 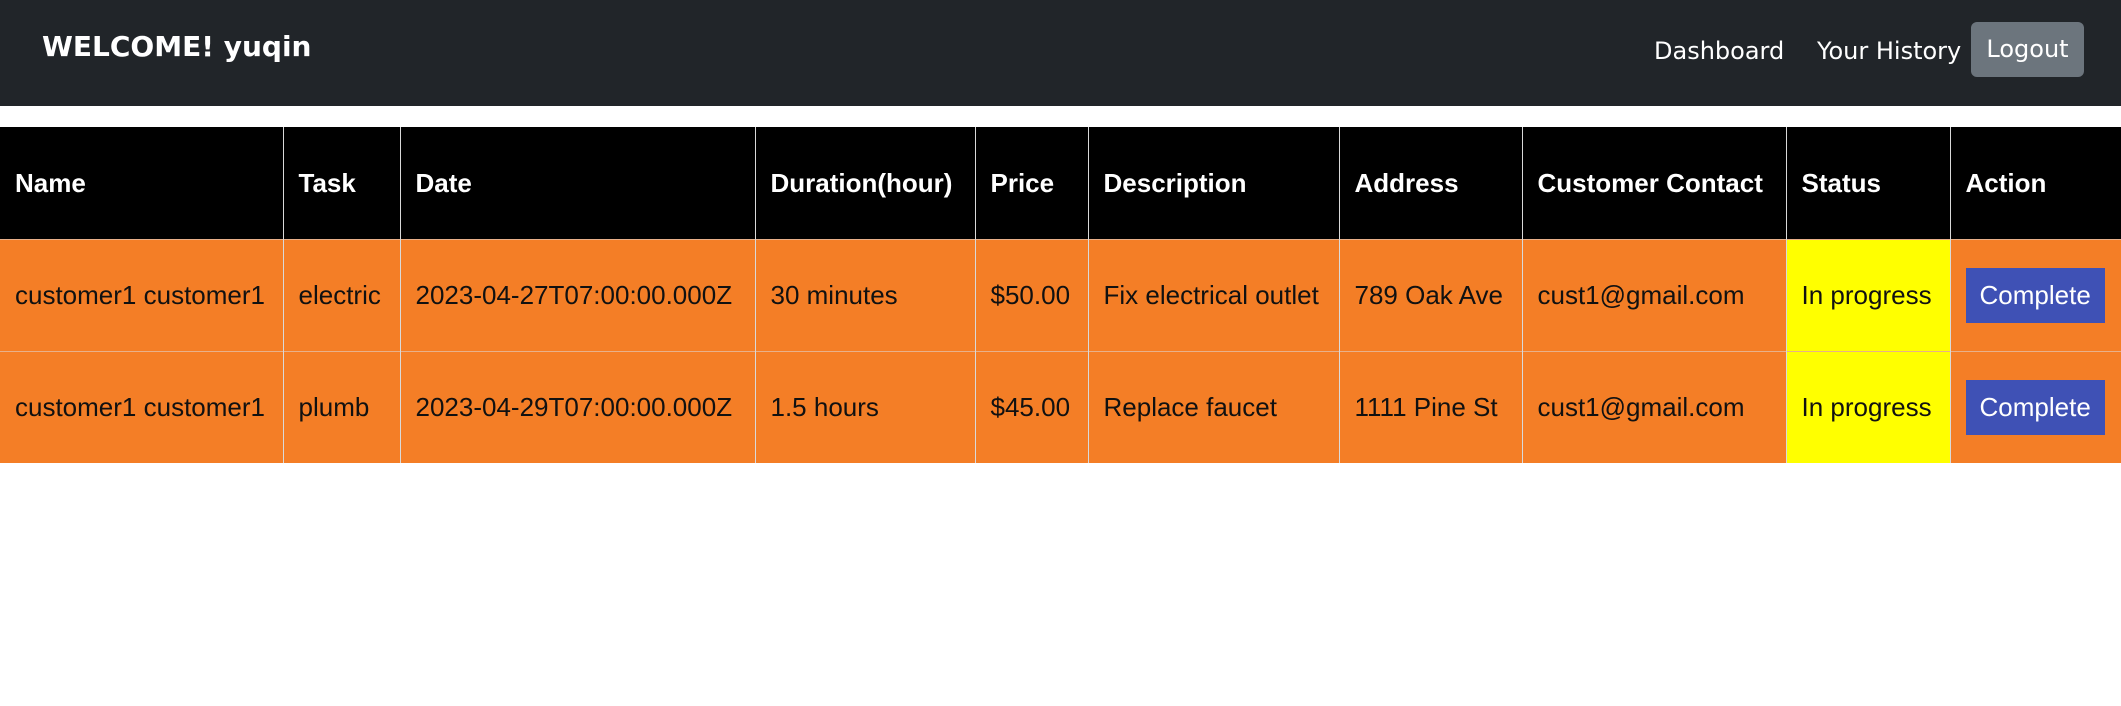 I want to click on column-header-customer-contact: Customer Contact, so click(x=1654, y=183).